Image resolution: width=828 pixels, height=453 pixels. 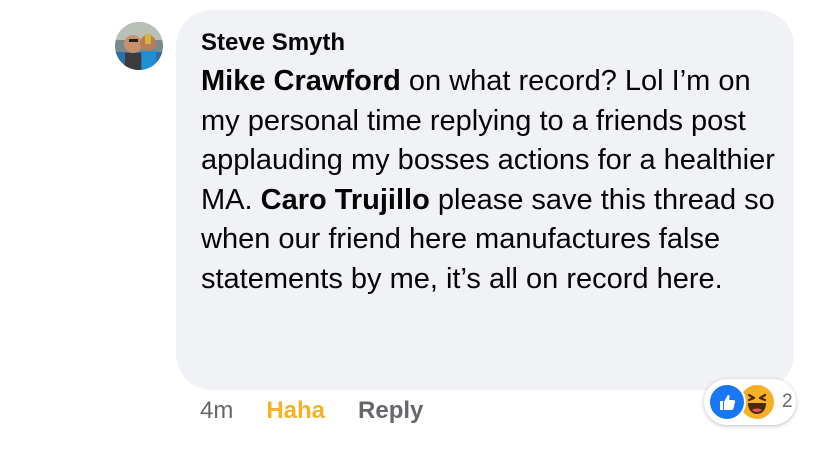 I want to click on avatar-photo-icon, so click(x=139, y=46).